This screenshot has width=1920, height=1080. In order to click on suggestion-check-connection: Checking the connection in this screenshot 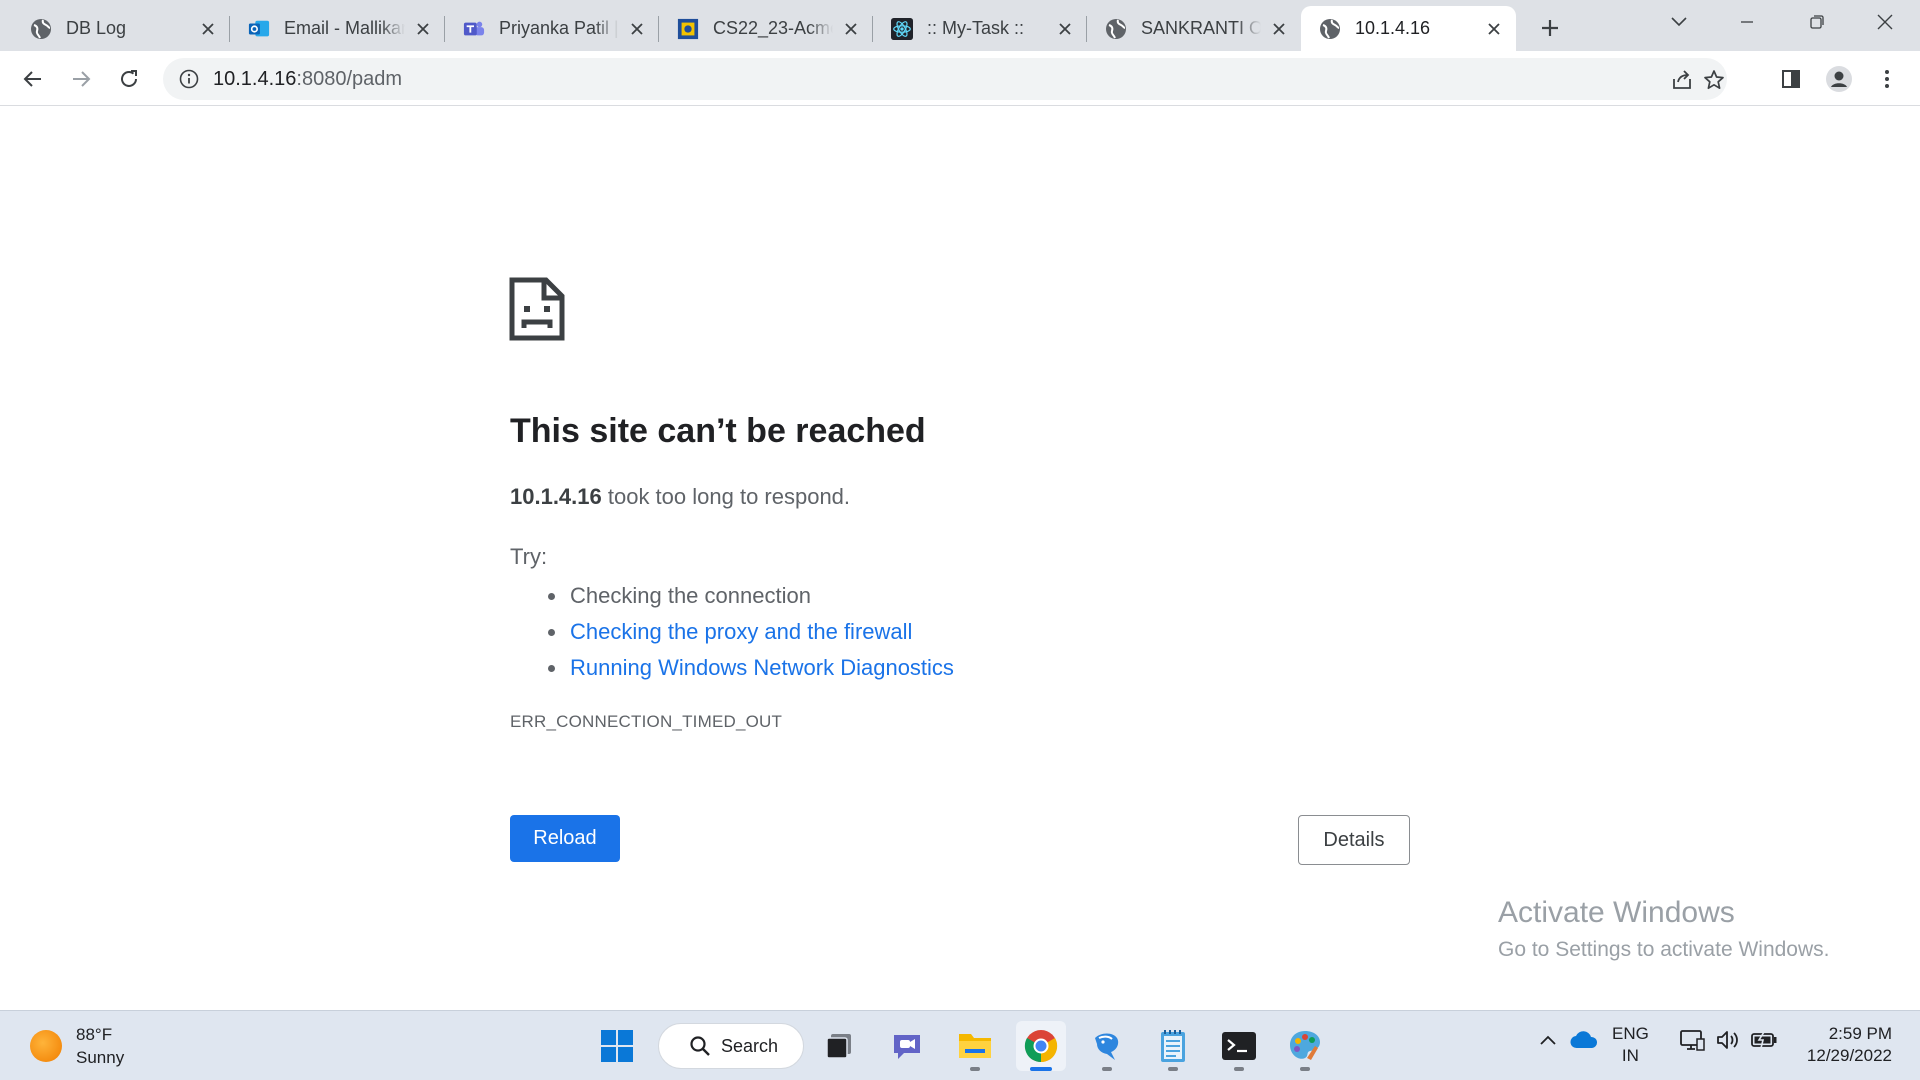, I will do `click(751, 596)`.